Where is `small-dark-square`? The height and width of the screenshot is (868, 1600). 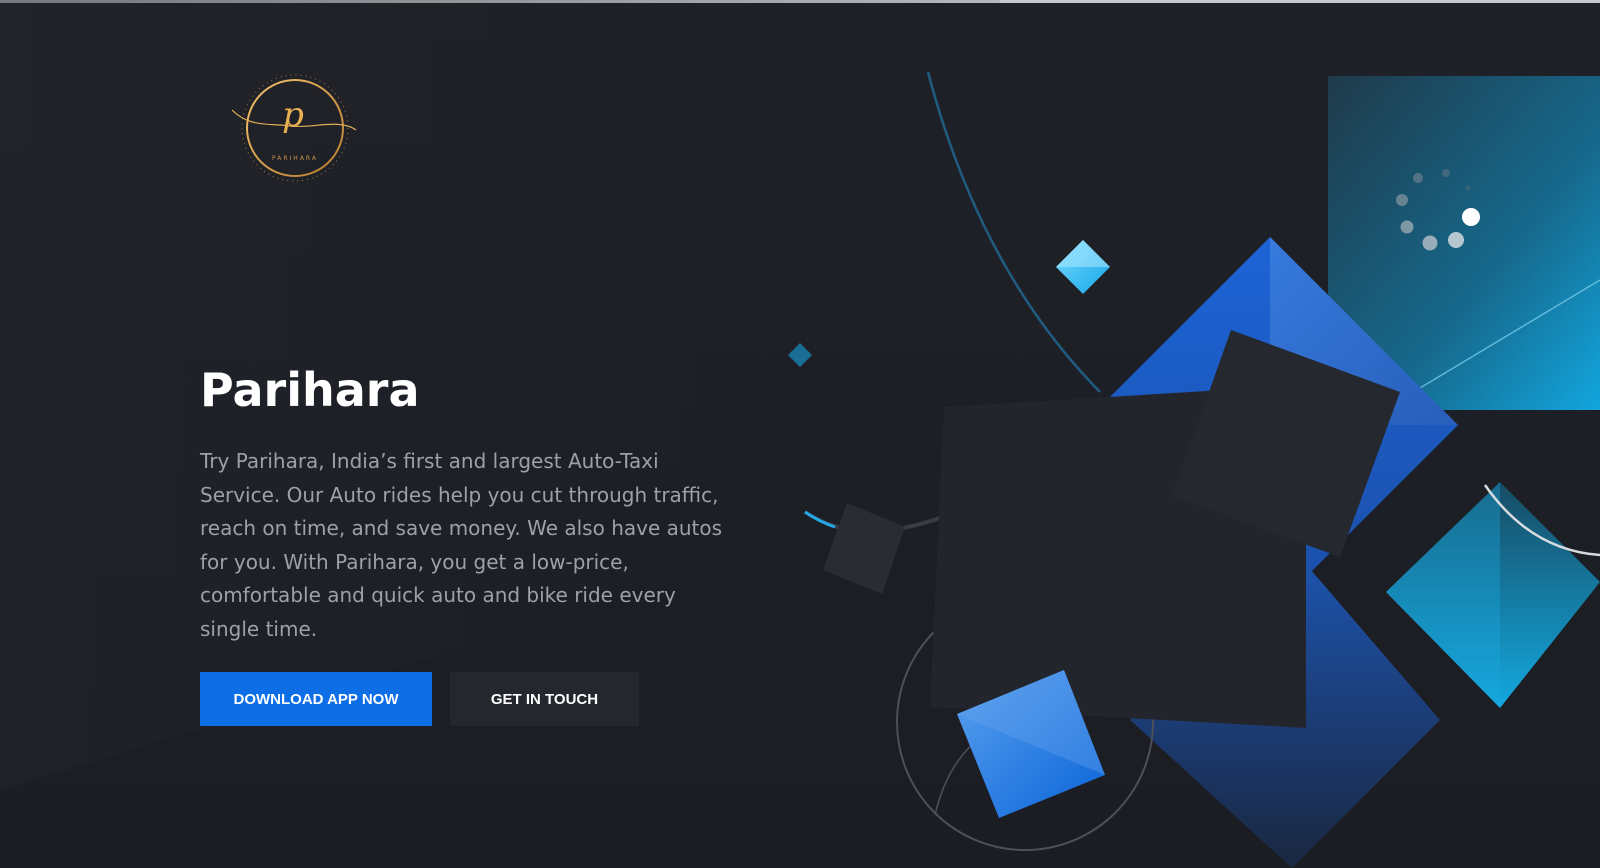 small-dark-square is located at coordinates (864, 548).